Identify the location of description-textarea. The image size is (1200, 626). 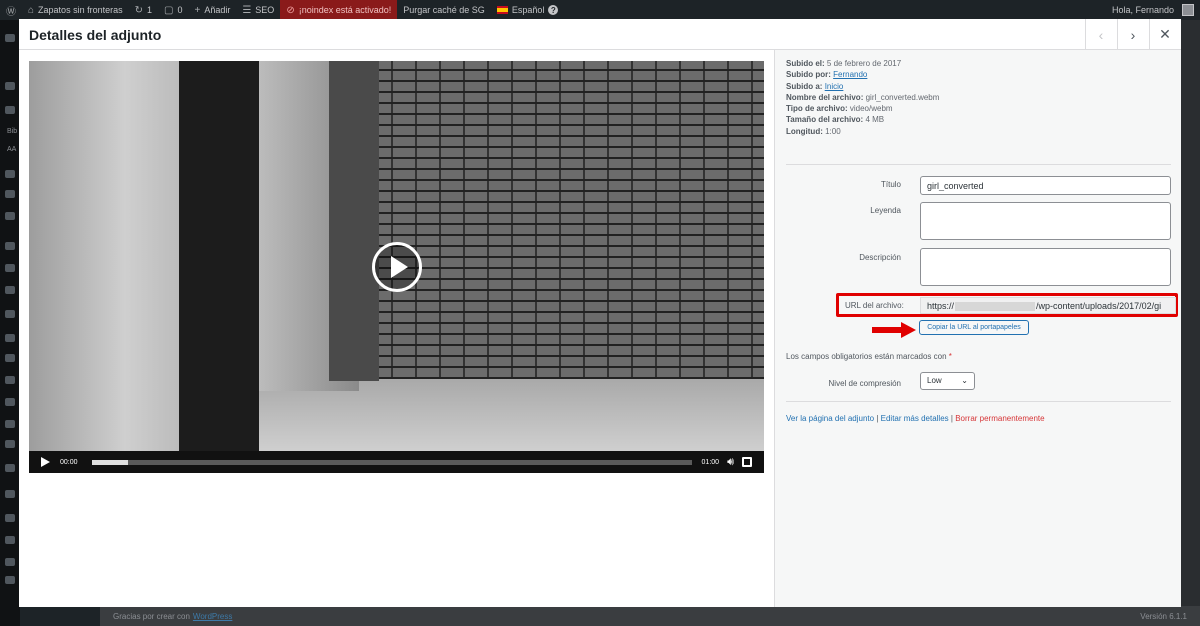
(1045, 267).